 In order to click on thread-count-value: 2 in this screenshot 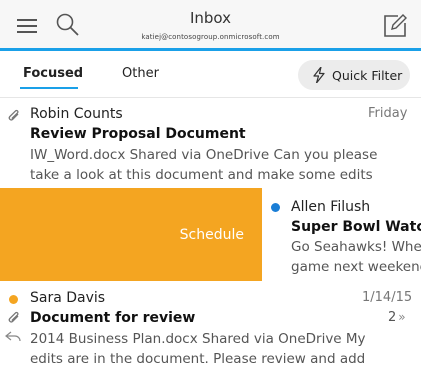, I will do `click(392, 317)`.